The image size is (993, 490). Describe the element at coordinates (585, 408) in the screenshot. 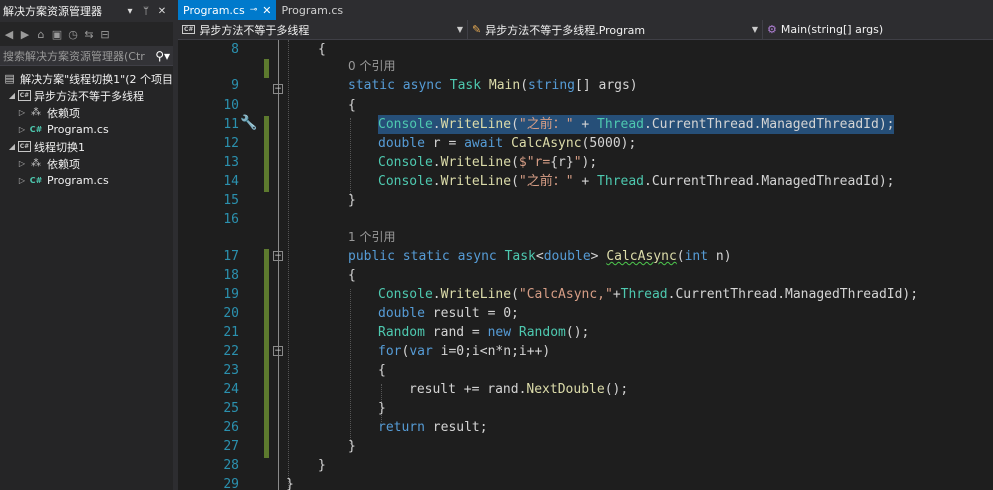

I see `code-line: 25}` at that location.